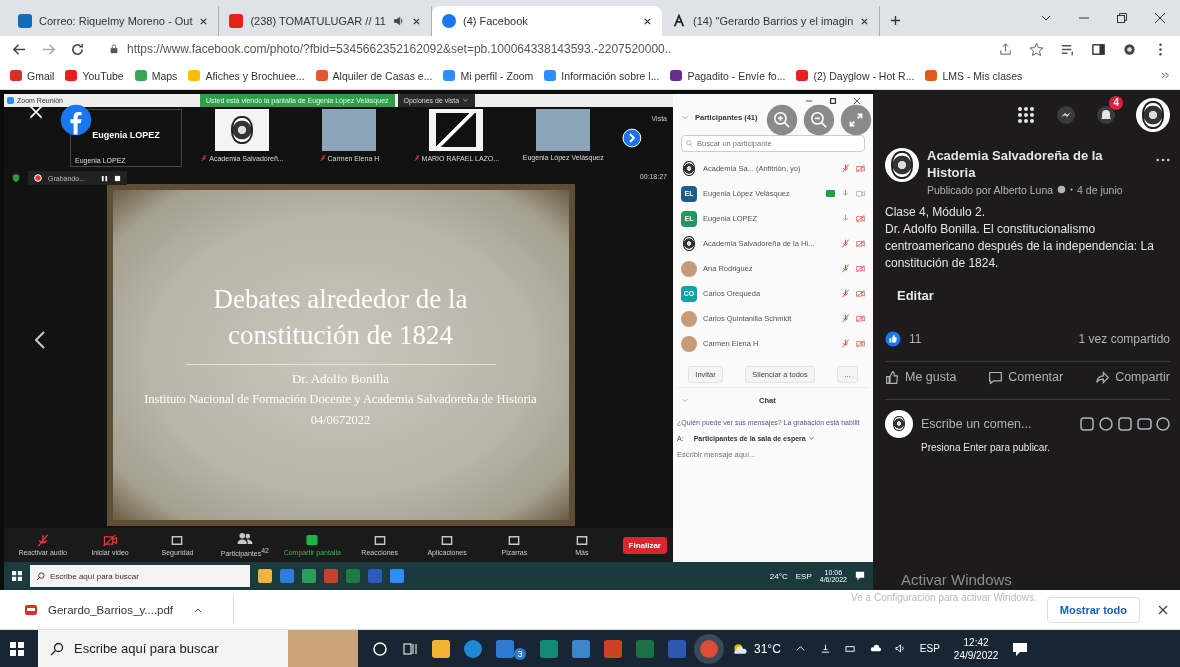 This screenshot has height=667, width=1180. What do you see at coordinates (340, 317) in the screenshot?
I see `slide-title: Debates alrededor de la constitución de 1824` at bounding box center [340, 317].